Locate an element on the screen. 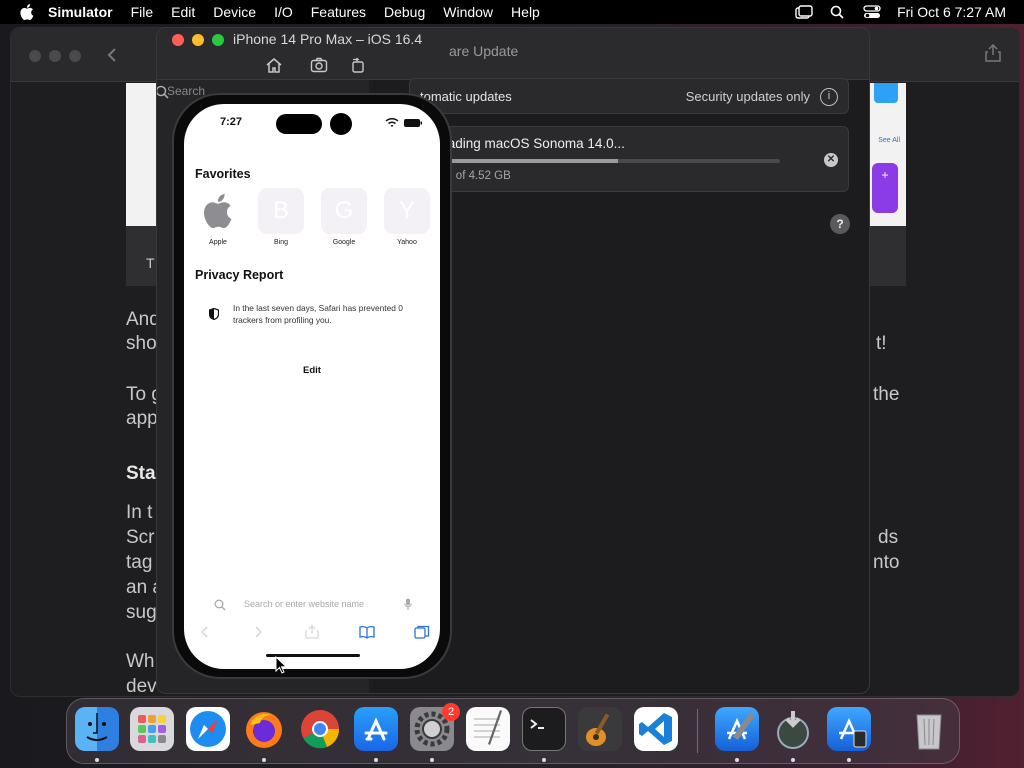  article-text: nto is located at coordinates (886, 562).